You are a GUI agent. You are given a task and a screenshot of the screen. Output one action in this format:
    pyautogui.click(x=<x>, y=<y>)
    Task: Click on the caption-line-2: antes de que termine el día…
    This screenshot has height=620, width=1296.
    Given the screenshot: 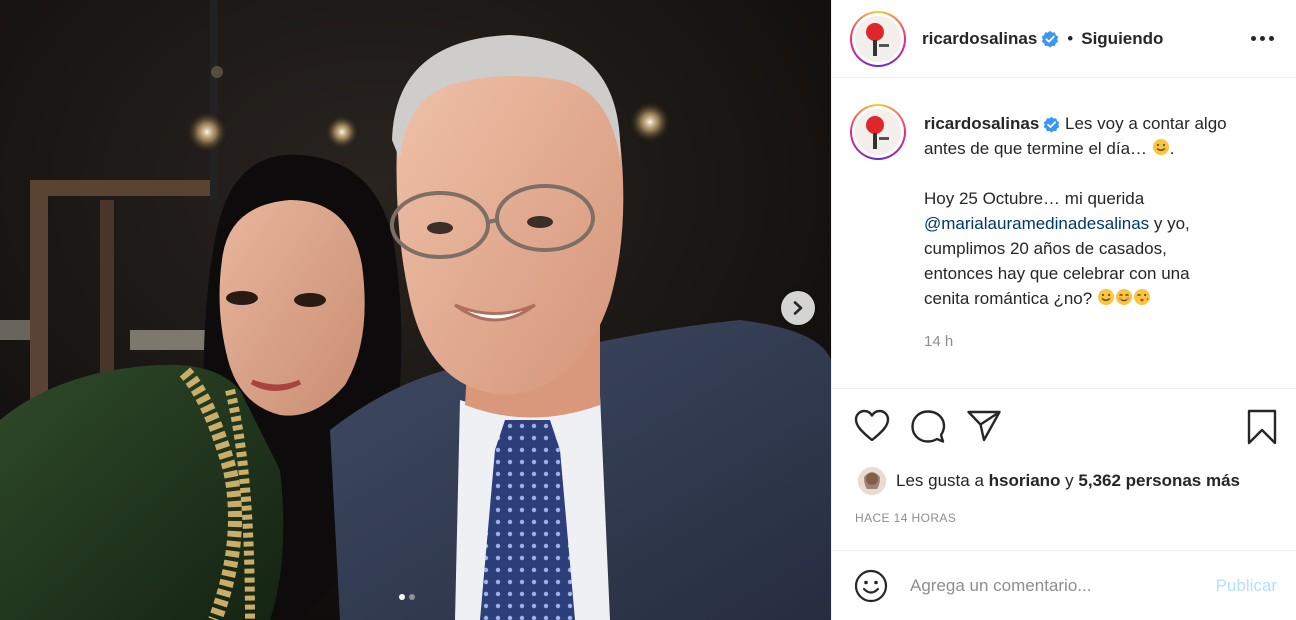 What is the action you would take?
    pyautogui.click(x=1036, y=148)
    